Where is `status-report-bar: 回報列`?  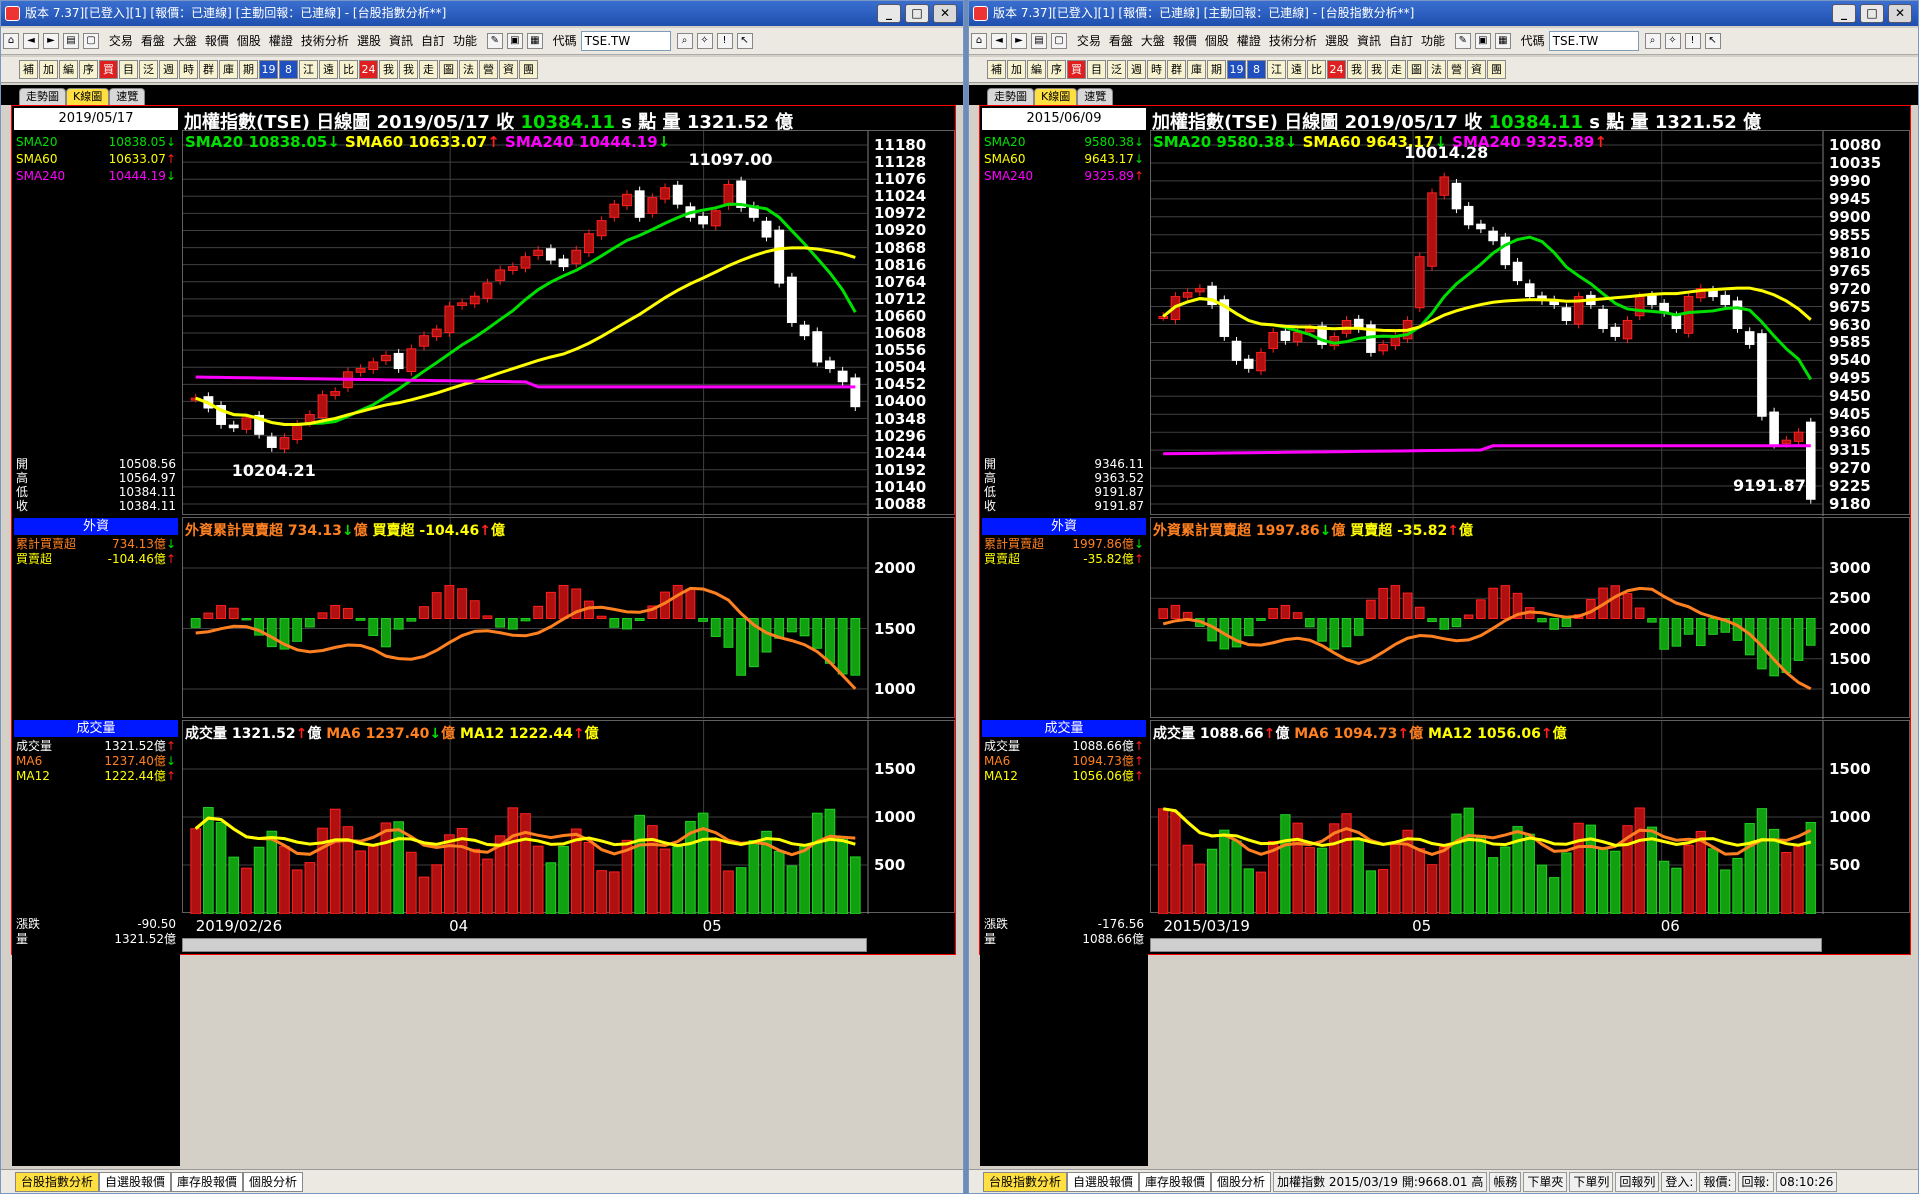 status-report-bar: 回報列 is located at coordinates (1637, 1182).